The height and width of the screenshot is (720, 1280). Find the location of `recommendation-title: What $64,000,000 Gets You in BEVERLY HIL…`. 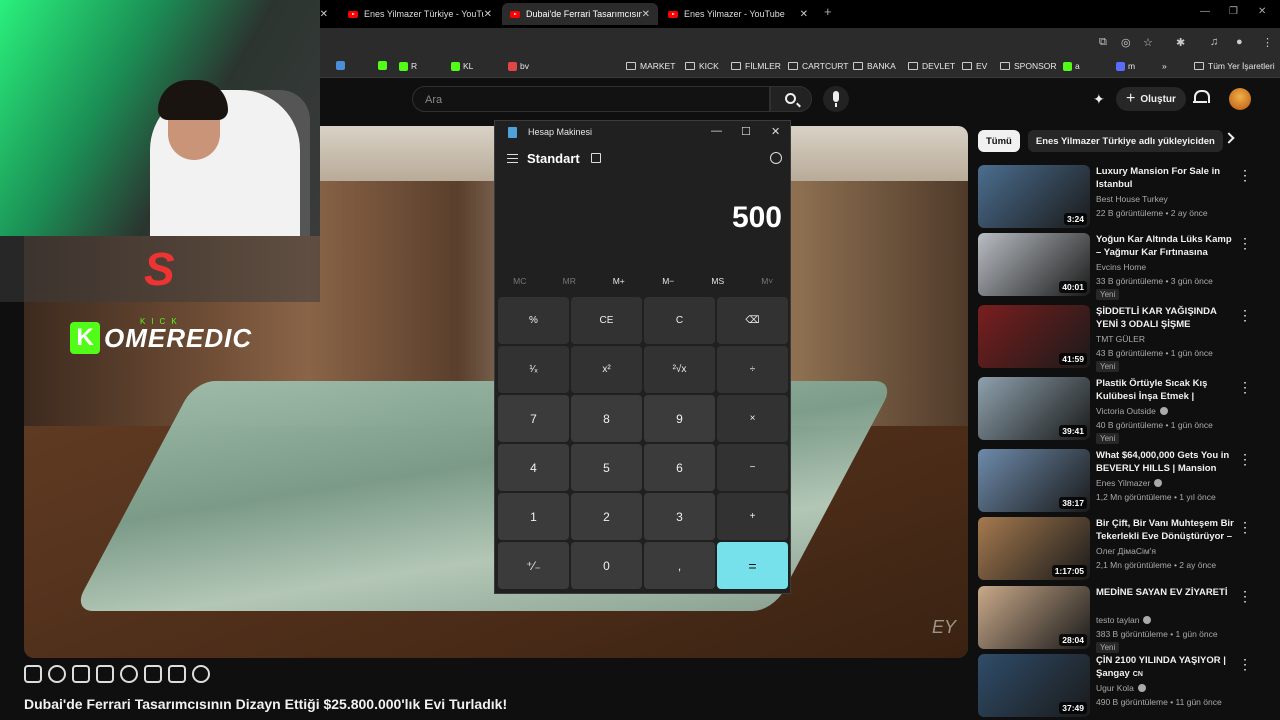

recommendation-title: What $64,000,000 Gets You in BEVERLY HIL… is located at coordinates (1166, 462).